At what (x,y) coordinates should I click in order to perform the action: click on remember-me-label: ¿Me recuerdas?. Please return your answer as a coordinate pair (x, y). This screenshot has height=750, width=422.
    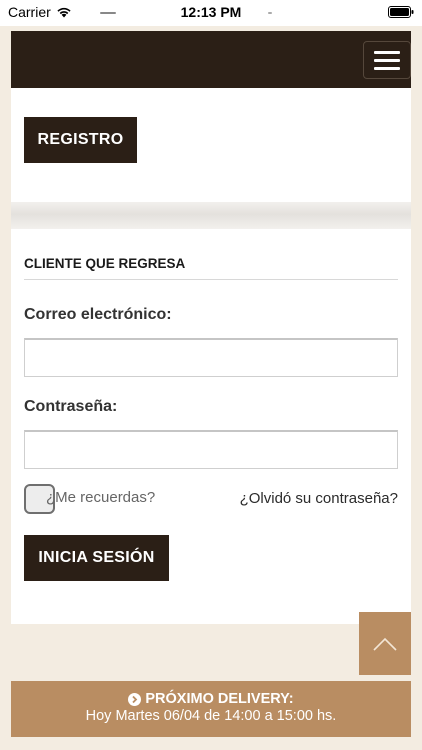
    Looking at the image, I should click on (101, 497).